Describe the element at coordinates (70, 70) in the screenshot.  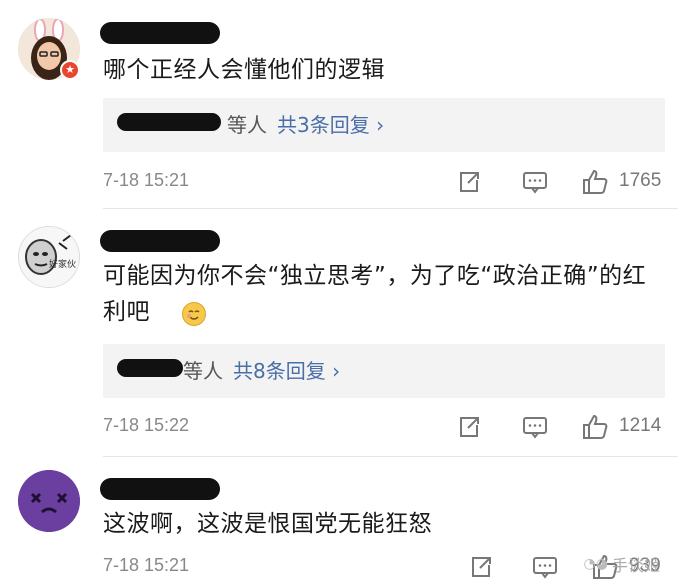
I see `verified-badge-icon: ★` at that location.